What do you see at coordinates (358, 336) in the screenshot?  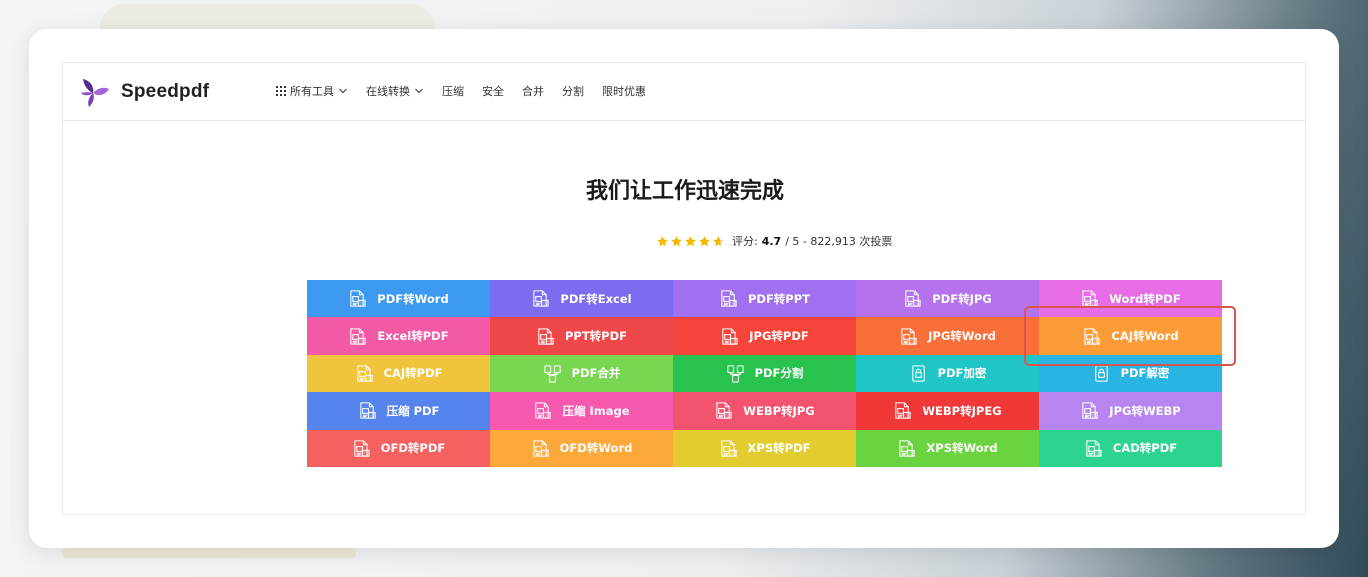 I see `excel-to-pdf-icon` at bounding box center [358, 336].